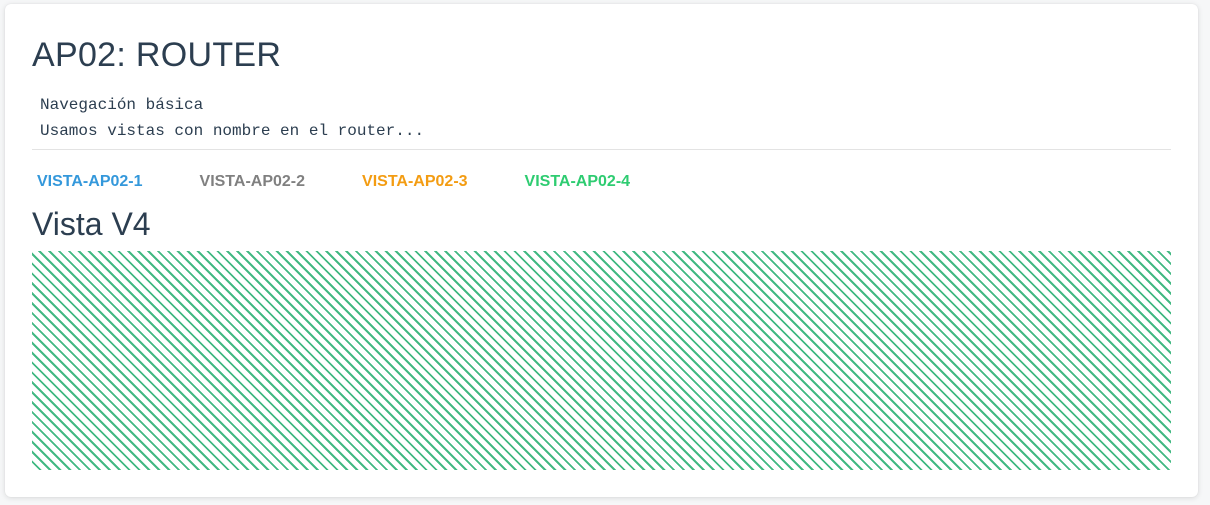 Image resolution: width=1210 pixels, height=505 pixels. What do you see at coordinates (578, 182) in the screenshot?
I see `nav-link-vista-ap02-4: VISTA-AP02-4` at bounding box center [578, 182].